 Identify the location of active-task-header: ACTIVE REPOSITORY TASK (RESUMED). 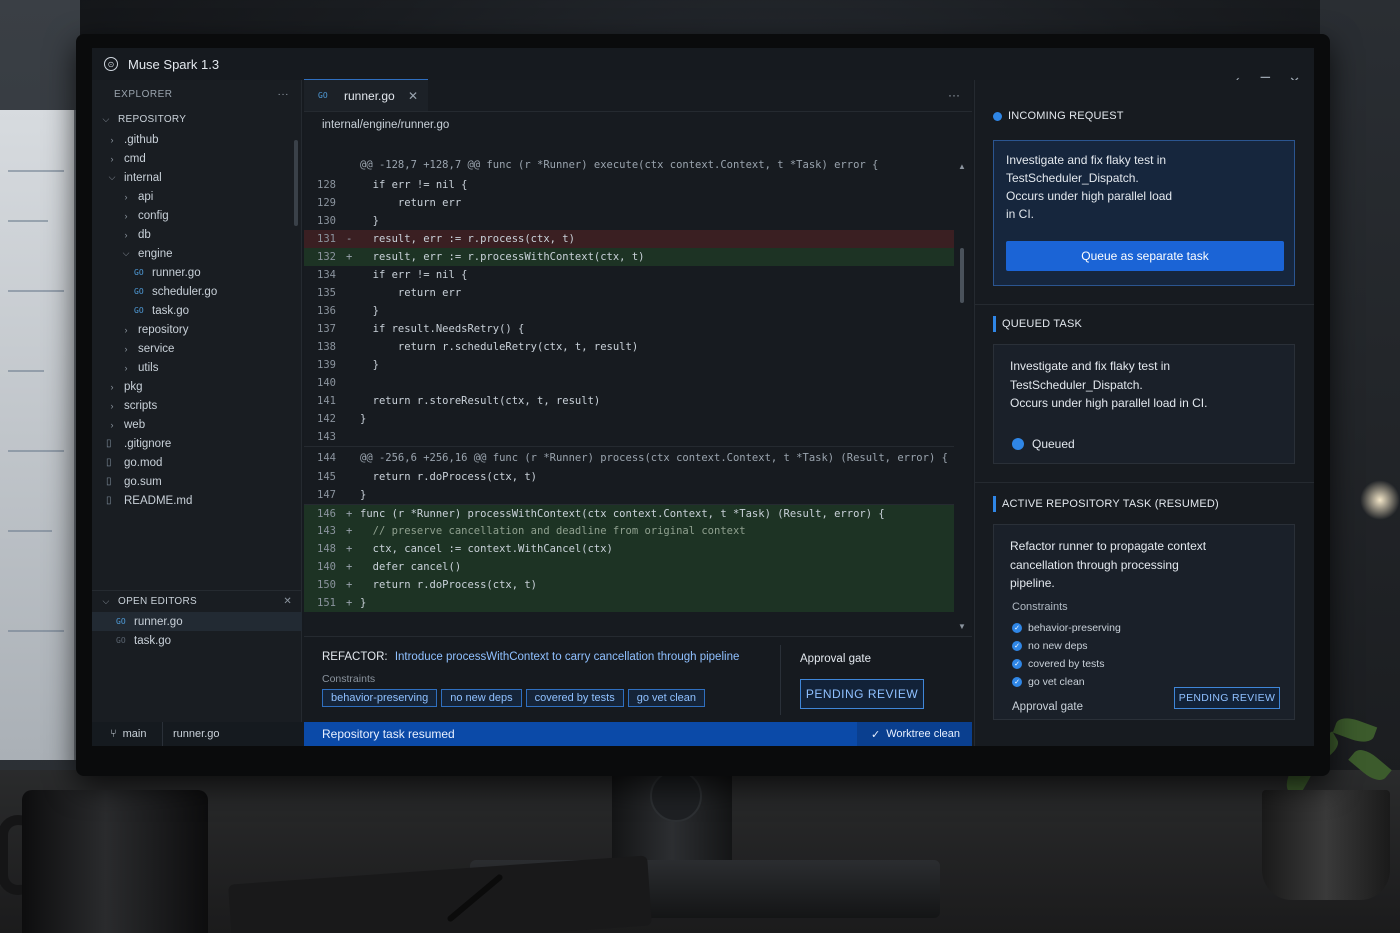
(1106, 504).